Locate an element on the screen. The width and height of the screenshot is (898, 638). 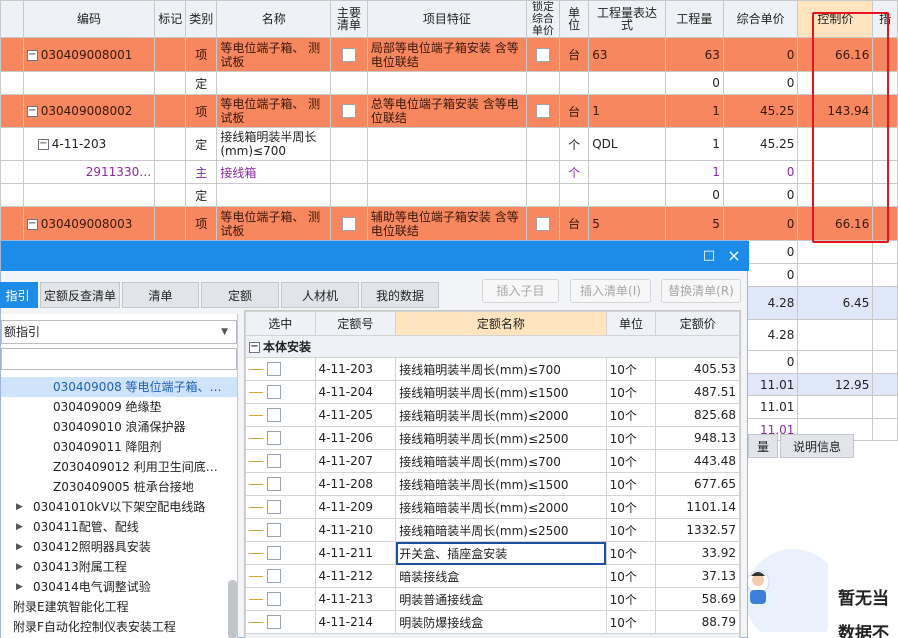
col-qty: 工程量 is located at coordinates (694, 19).